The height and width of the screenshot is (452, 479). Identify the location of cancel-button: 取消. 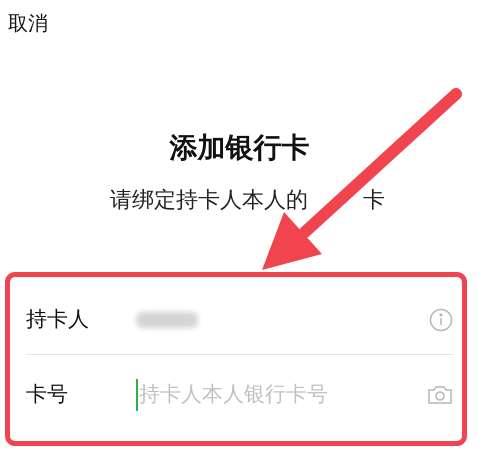
(28, 23).